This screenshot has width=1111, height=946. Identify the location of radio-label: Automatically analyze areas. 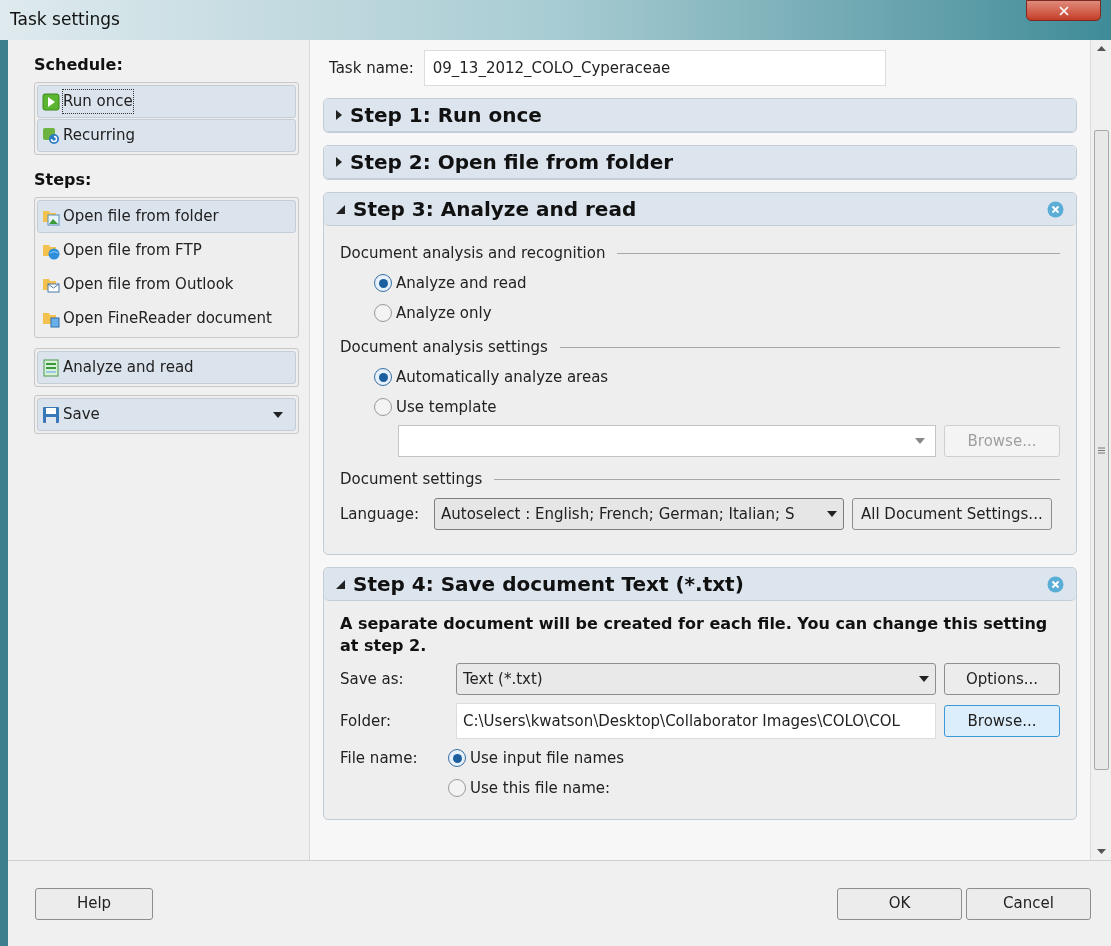
(502, 377).